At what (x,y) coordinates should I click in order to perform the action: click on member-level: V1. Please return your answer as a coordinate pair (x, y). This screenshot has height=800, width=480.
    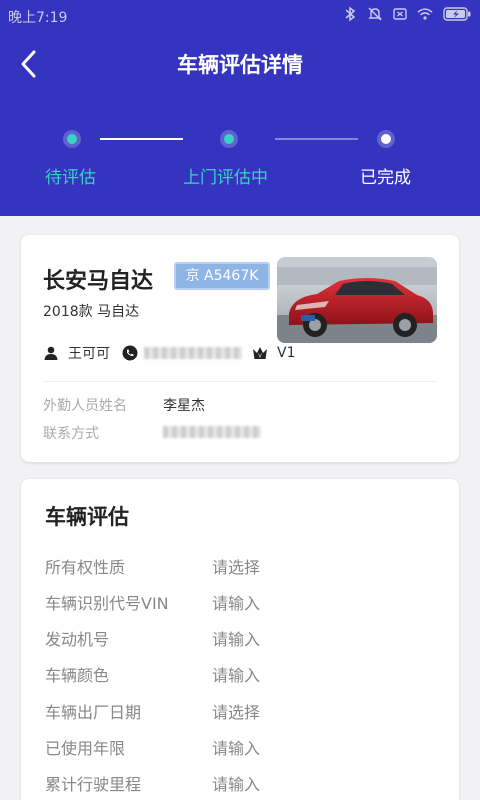
    Looking at the image, I should click on (286, 353).